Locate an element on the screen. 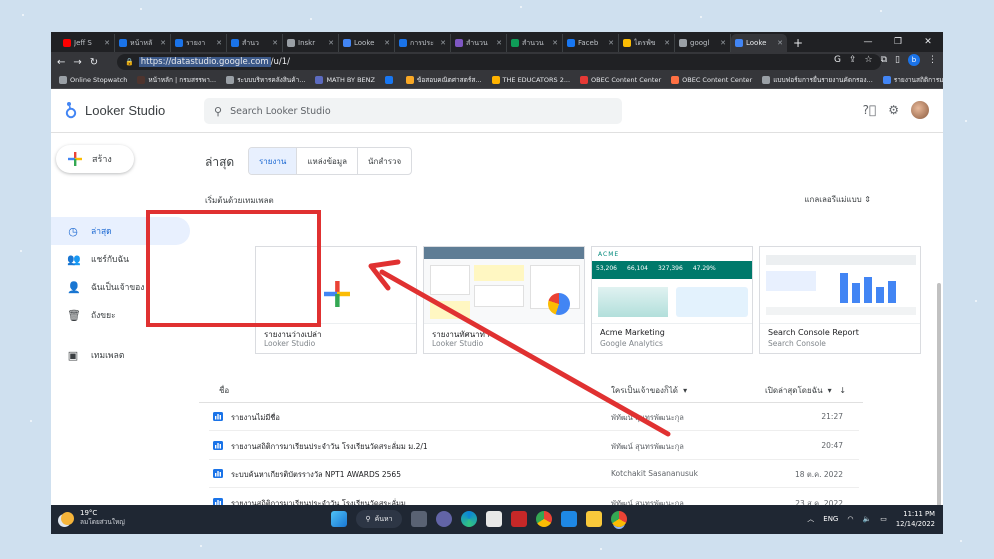 This screenshot has height=559, width=994. back-icon: ← is located at coordinates (61, 62).